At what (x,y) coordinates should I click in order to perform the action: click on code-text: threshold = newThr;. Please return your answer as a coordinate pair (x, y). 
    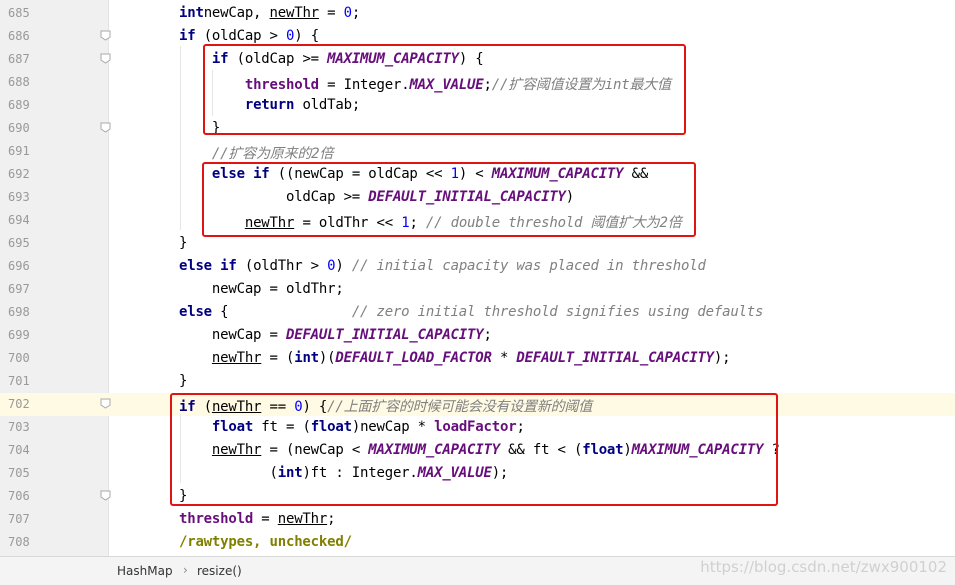
    Looking at the image, I should click on (257, 519).